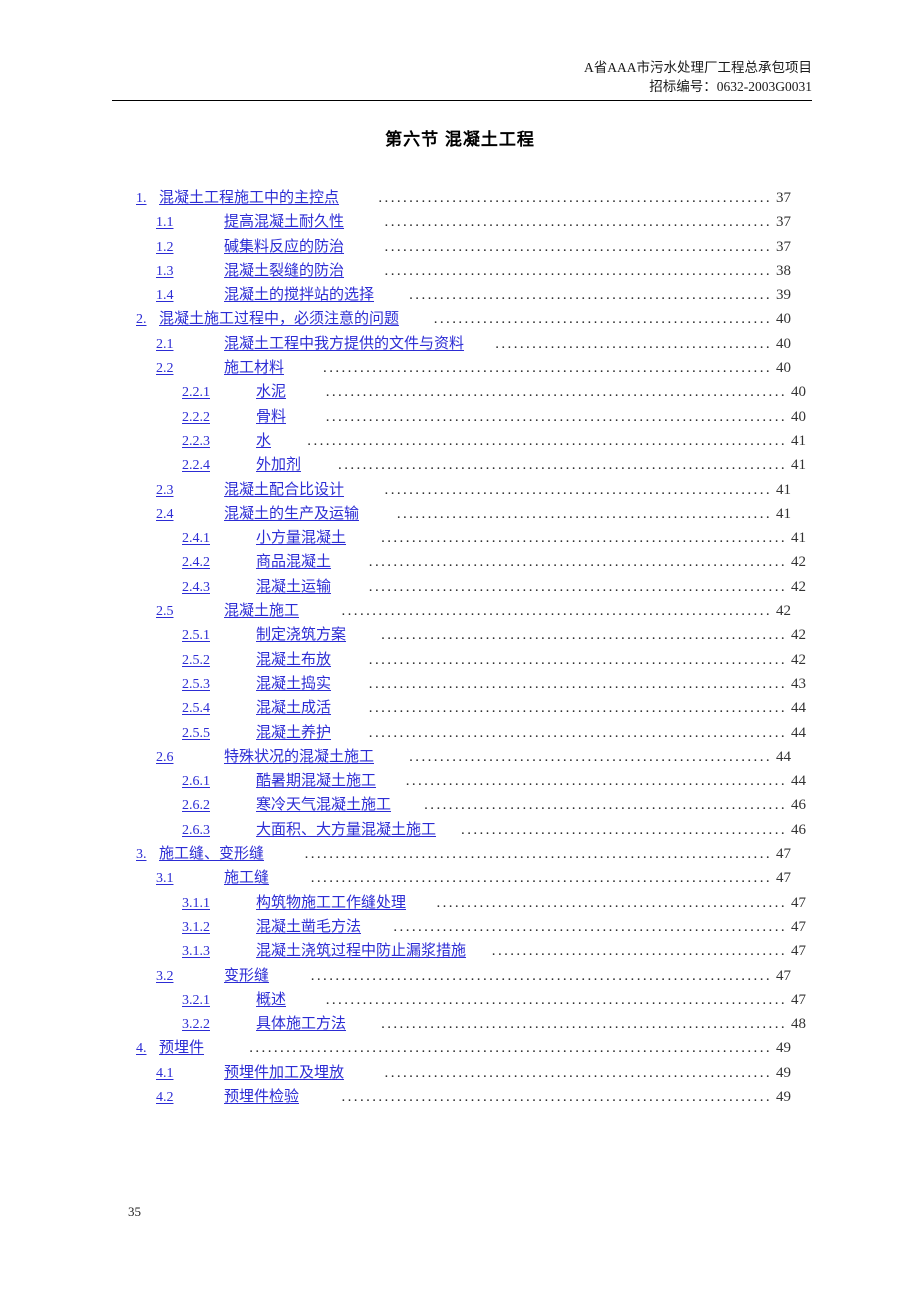 The image size is (920, 1302). What do you see at coordinates (346, 829) in the screenshot?
I see `toc-entry-label: 大面积、大方量混凝土施工` at bounding box center [346, 829].